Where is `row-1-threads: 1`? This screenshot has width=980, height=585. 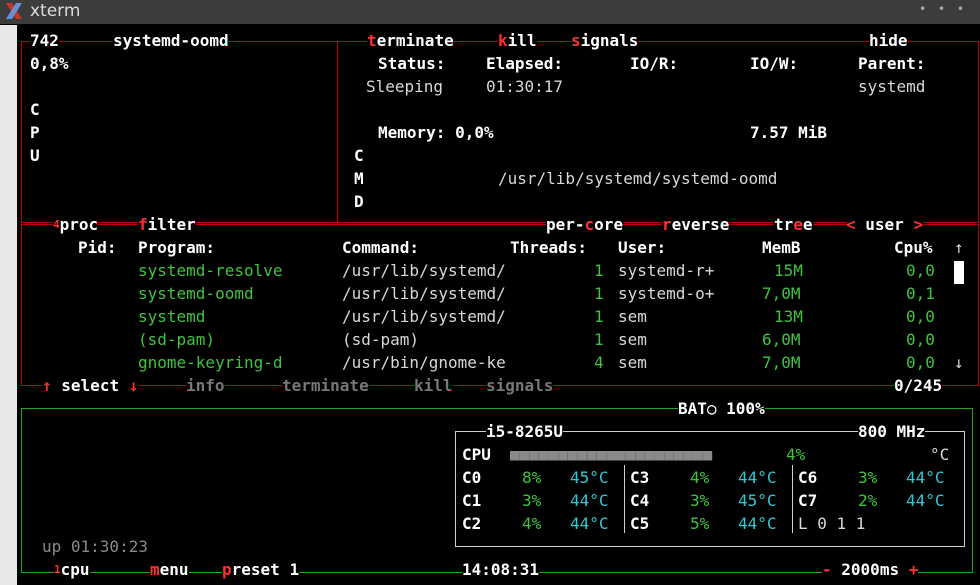 row-1-threads: 1 is located at coordinates (599, 293).